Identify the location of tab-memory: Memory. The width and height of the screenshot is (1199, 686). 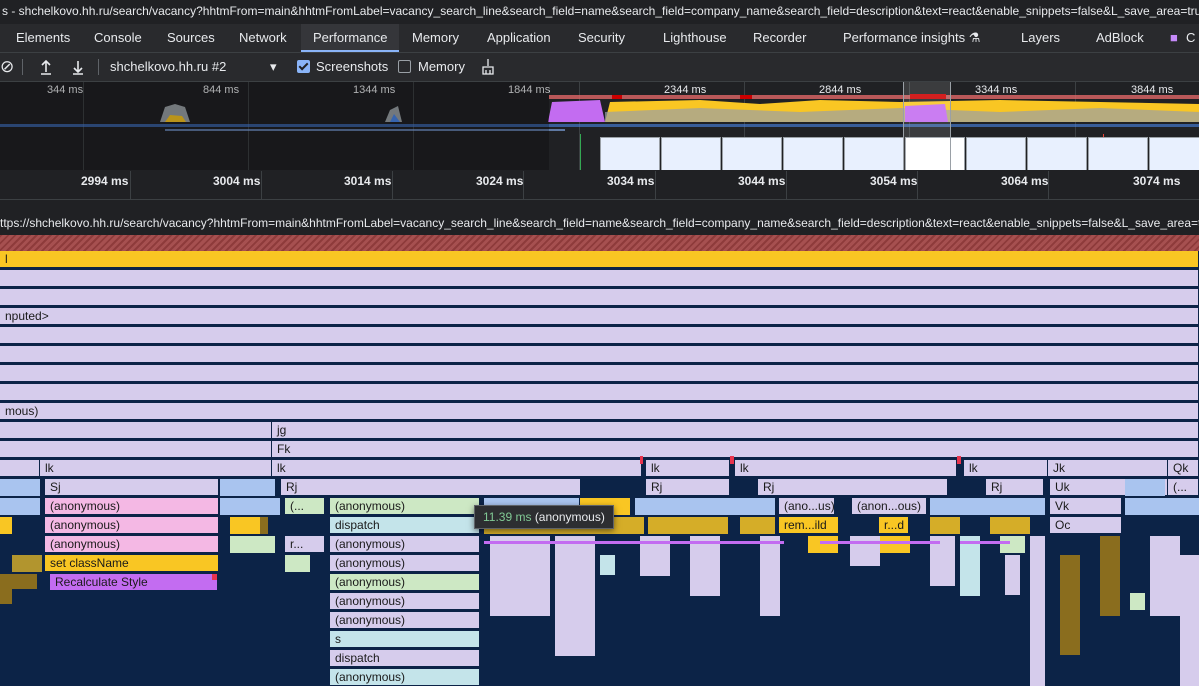
(435, 38).